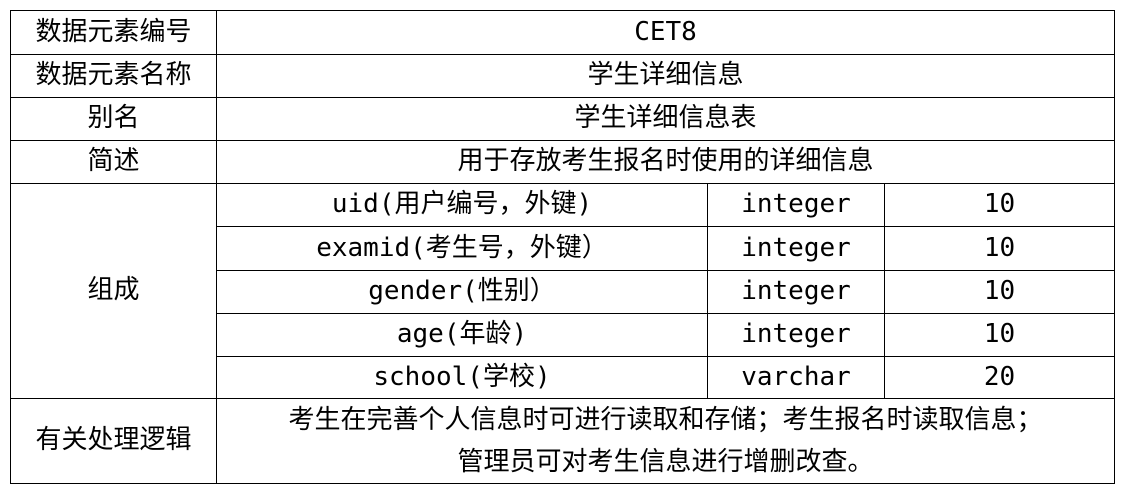  Describe the element at coordinates (462, 205) in the screenshot. I see `field-name: uid(用户编号，外键)` at that location.